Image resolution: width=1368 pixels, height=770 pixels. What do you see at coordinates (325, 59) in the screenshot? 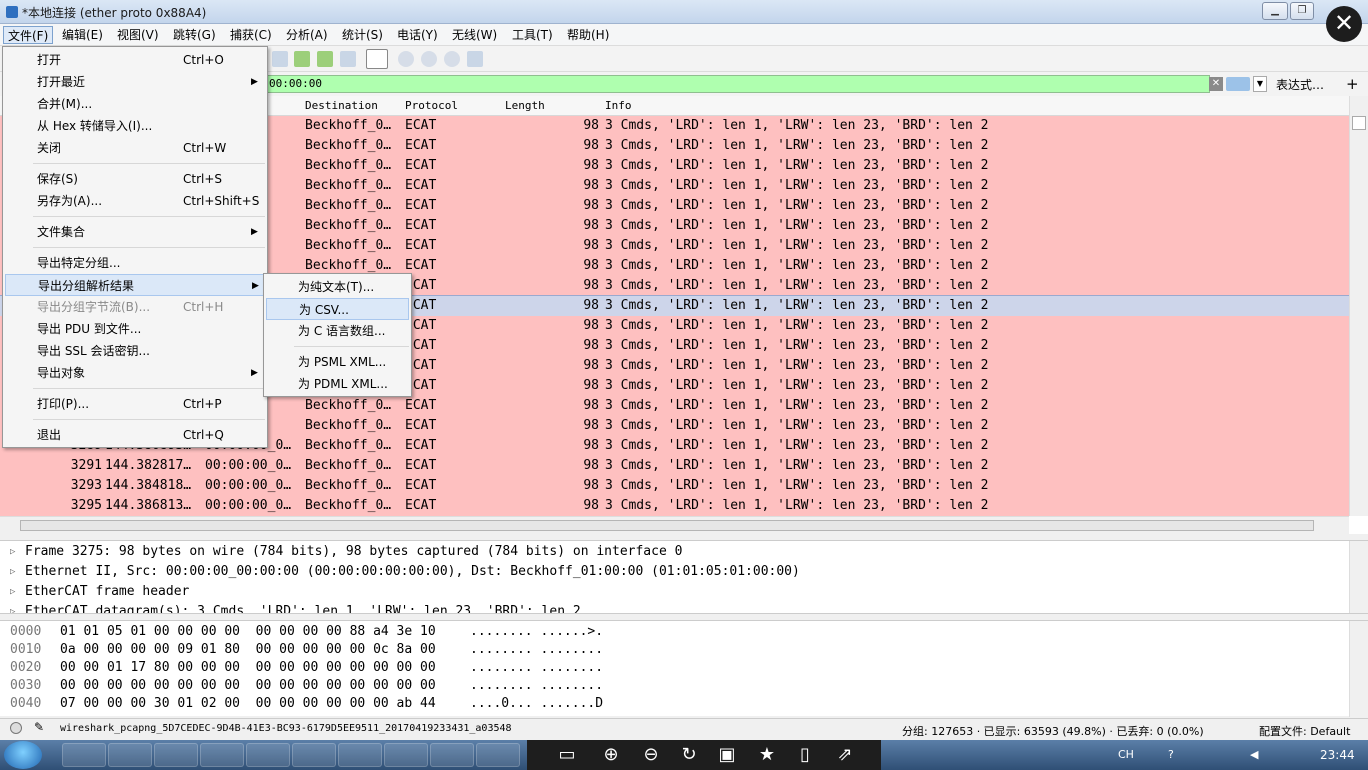
I see `go-down-icon` at bounding box center [325, 59].